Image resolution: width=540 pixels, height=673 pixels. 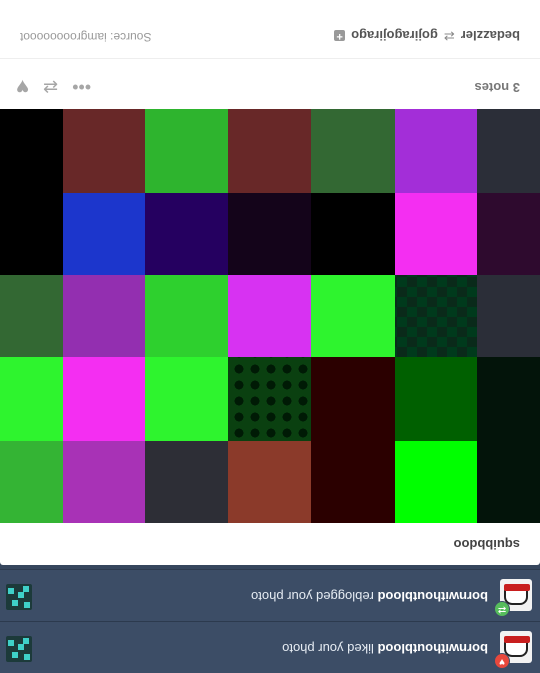 I want to click on reblog-from-link: bedazzler, so click(x=490, y=36).